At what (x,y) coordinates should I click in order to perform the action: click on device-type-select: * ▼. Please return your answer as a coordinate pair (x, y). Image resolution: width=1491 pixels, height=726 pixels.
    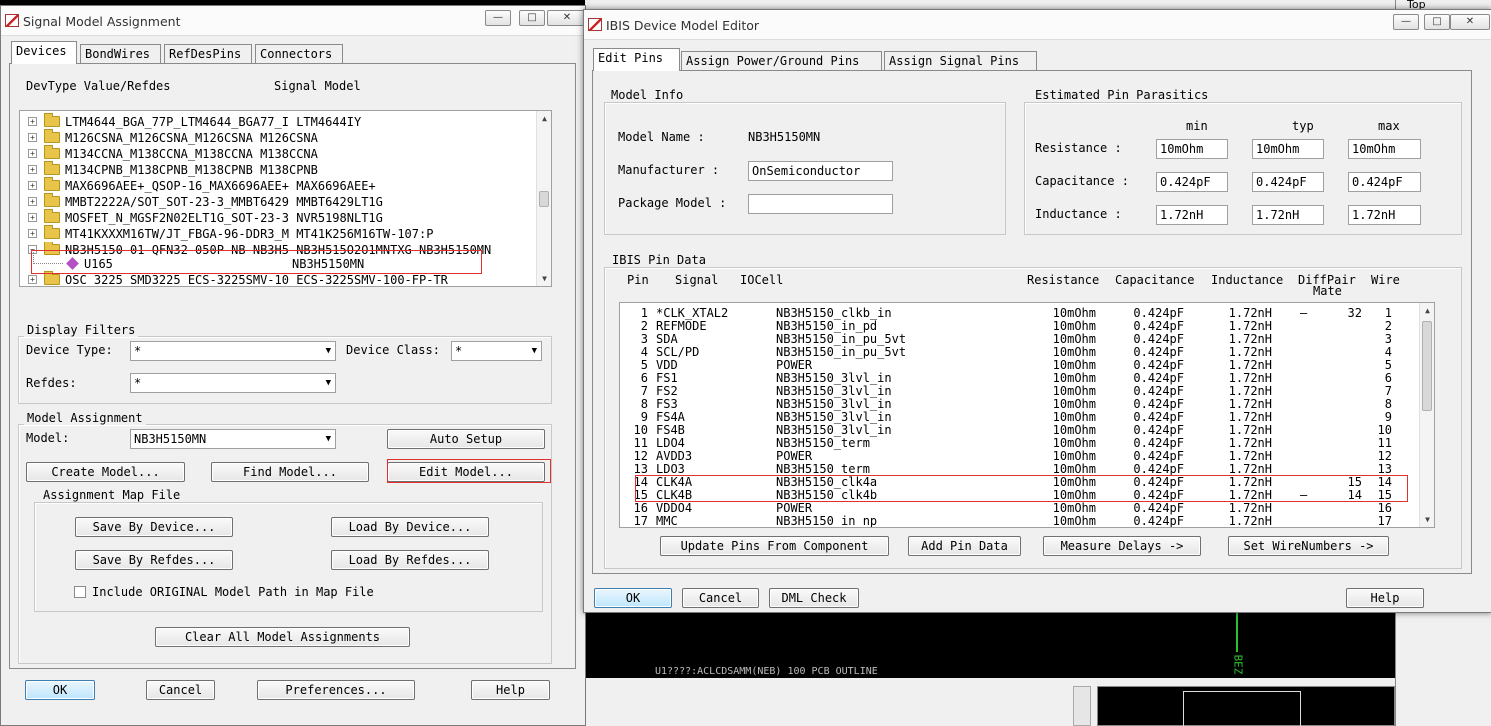
    Looking at the image, I should click on (233, 351).